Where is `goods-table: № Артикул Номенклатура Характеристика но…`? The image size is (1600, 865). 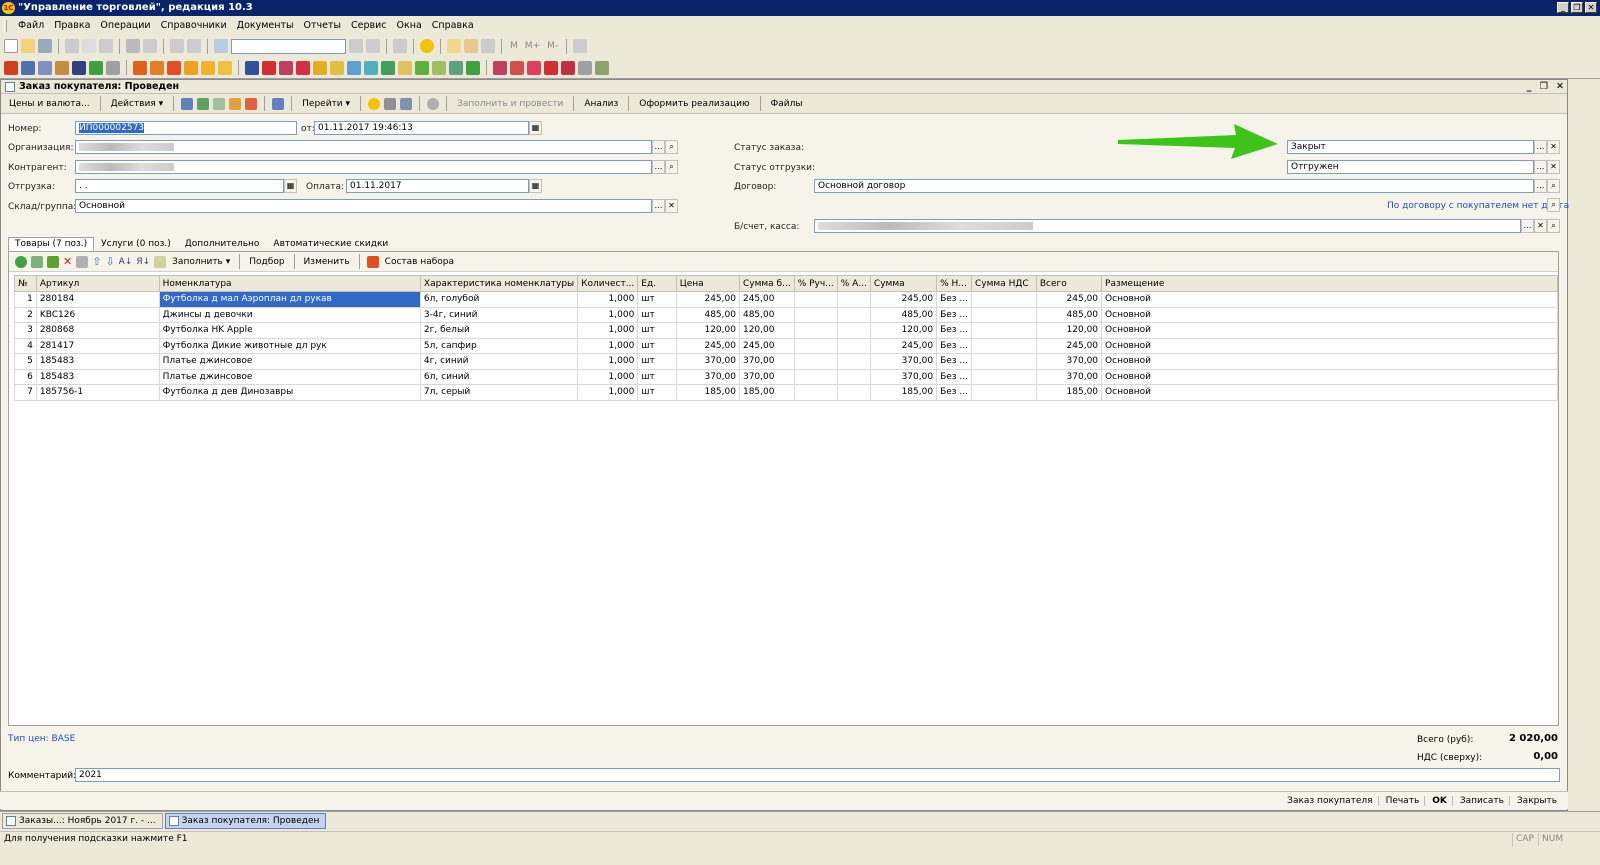
goods-table: № Артикул Номенклатура Характеристика но… is located at coordinates (786, 338).